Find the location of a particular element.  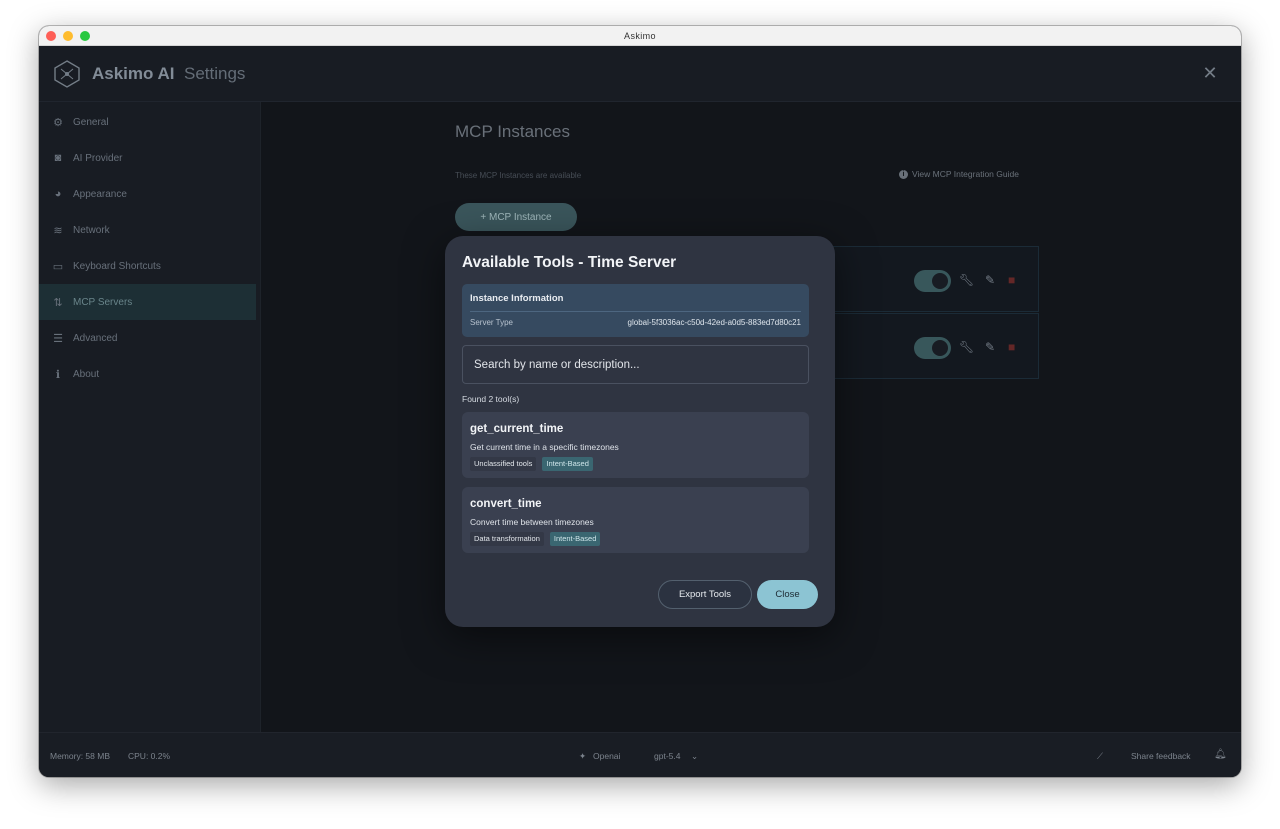

window-title: Askimo is located at coordinates (640, 35).